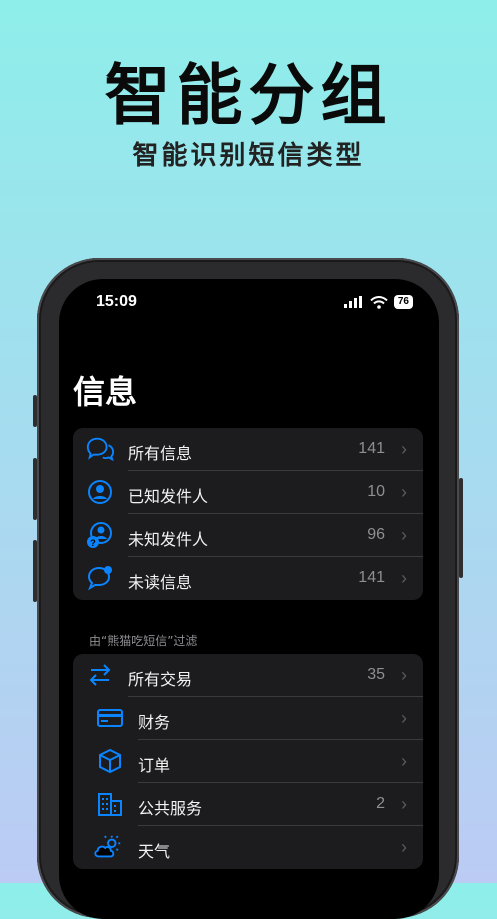 Image resolution: width=497 pixels, height=919 pixels. What do you see at coordinates (248, 449) in the screenshot?
I see `inbox-row-all: 所有信息 141 ›` at bounding box center [248, 449].